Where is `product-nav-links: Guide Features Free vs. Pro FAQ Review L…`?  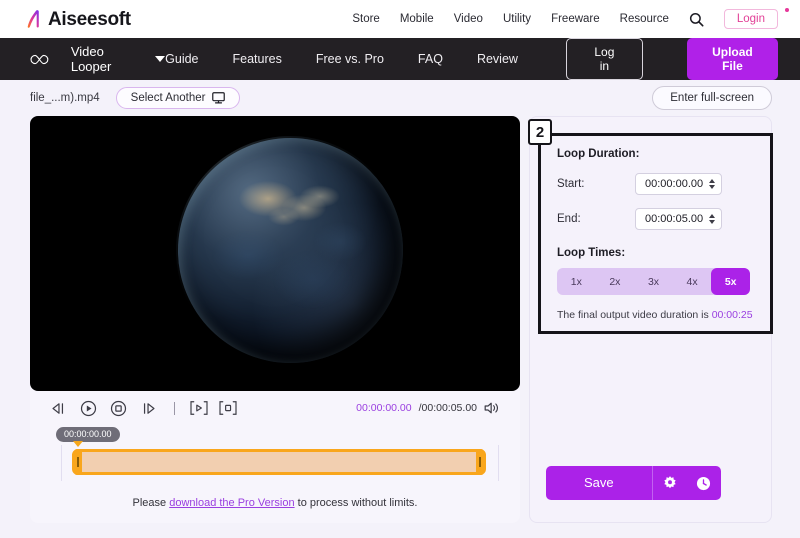 product-nav-links: Guide Features Free vs. Pro FAQ Review L… is located at coordinates (472, 59).